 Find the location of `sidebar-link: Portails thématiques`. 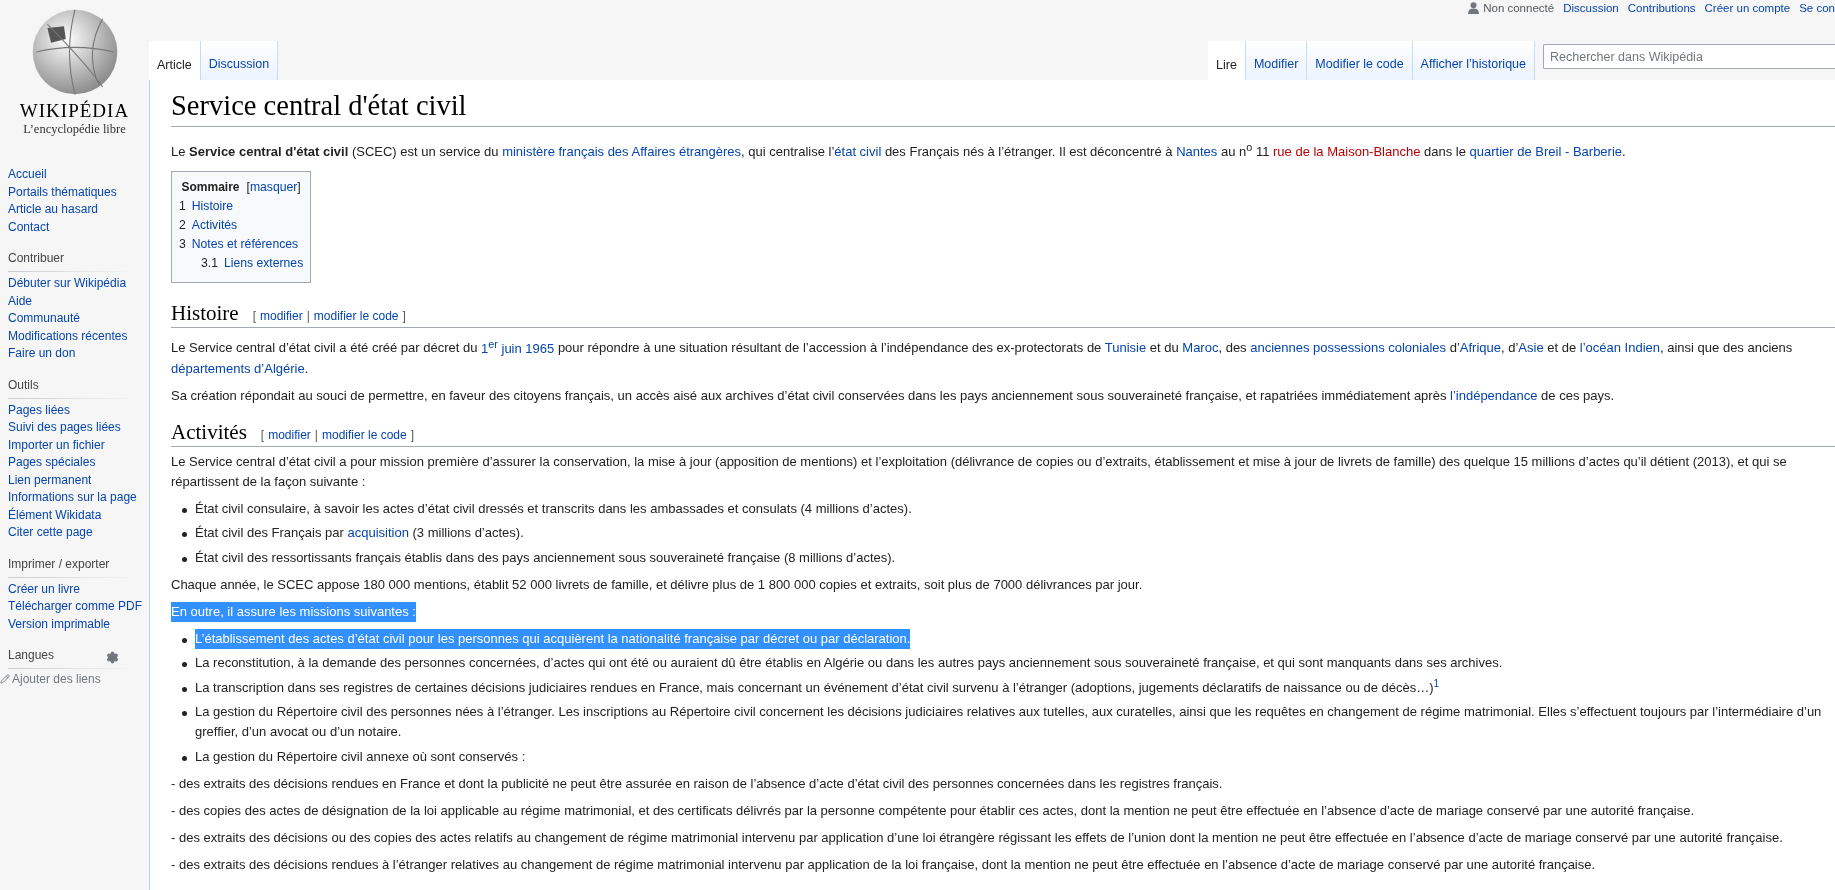

sidebar-link: Portails thématiques is located at coordinates (58, 192).